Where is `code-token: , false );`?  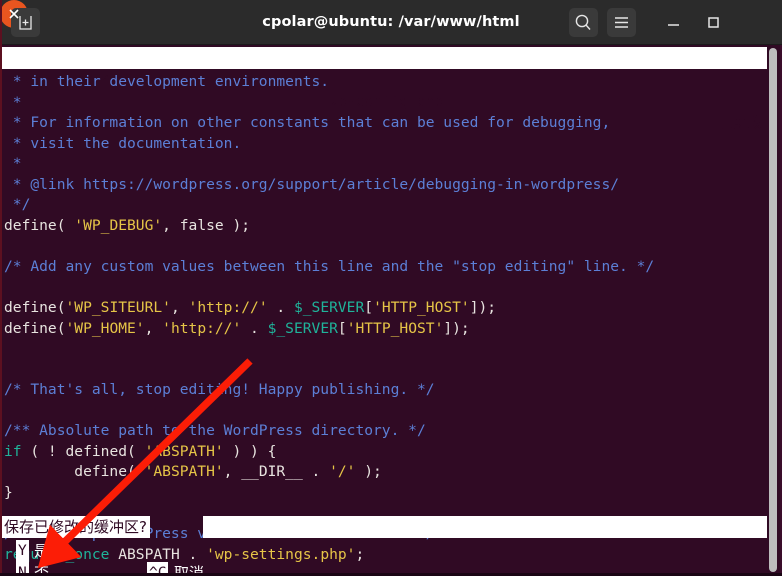
code-token: , false ); is located at coordinates (206, 225).